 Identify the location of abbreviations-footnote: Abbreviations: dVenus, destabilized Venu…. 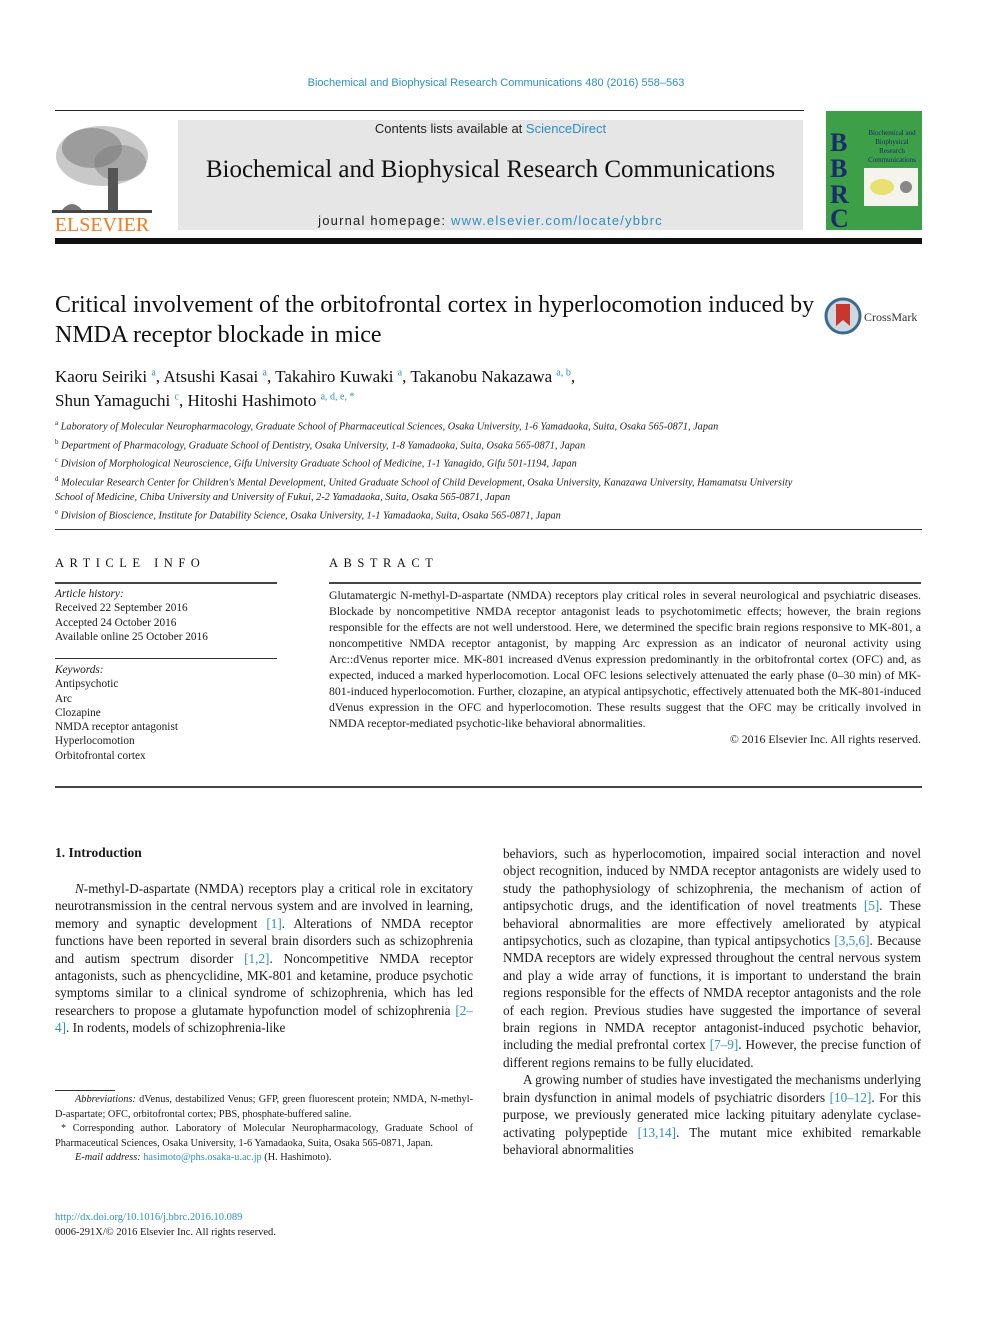
(264, 1107).